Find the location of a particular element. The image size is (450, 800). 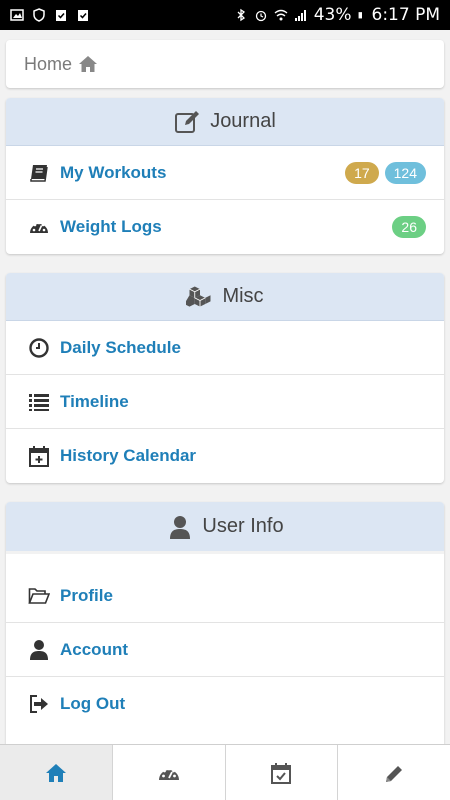

user-info-header: User Info is located at coordinates (225, 528).